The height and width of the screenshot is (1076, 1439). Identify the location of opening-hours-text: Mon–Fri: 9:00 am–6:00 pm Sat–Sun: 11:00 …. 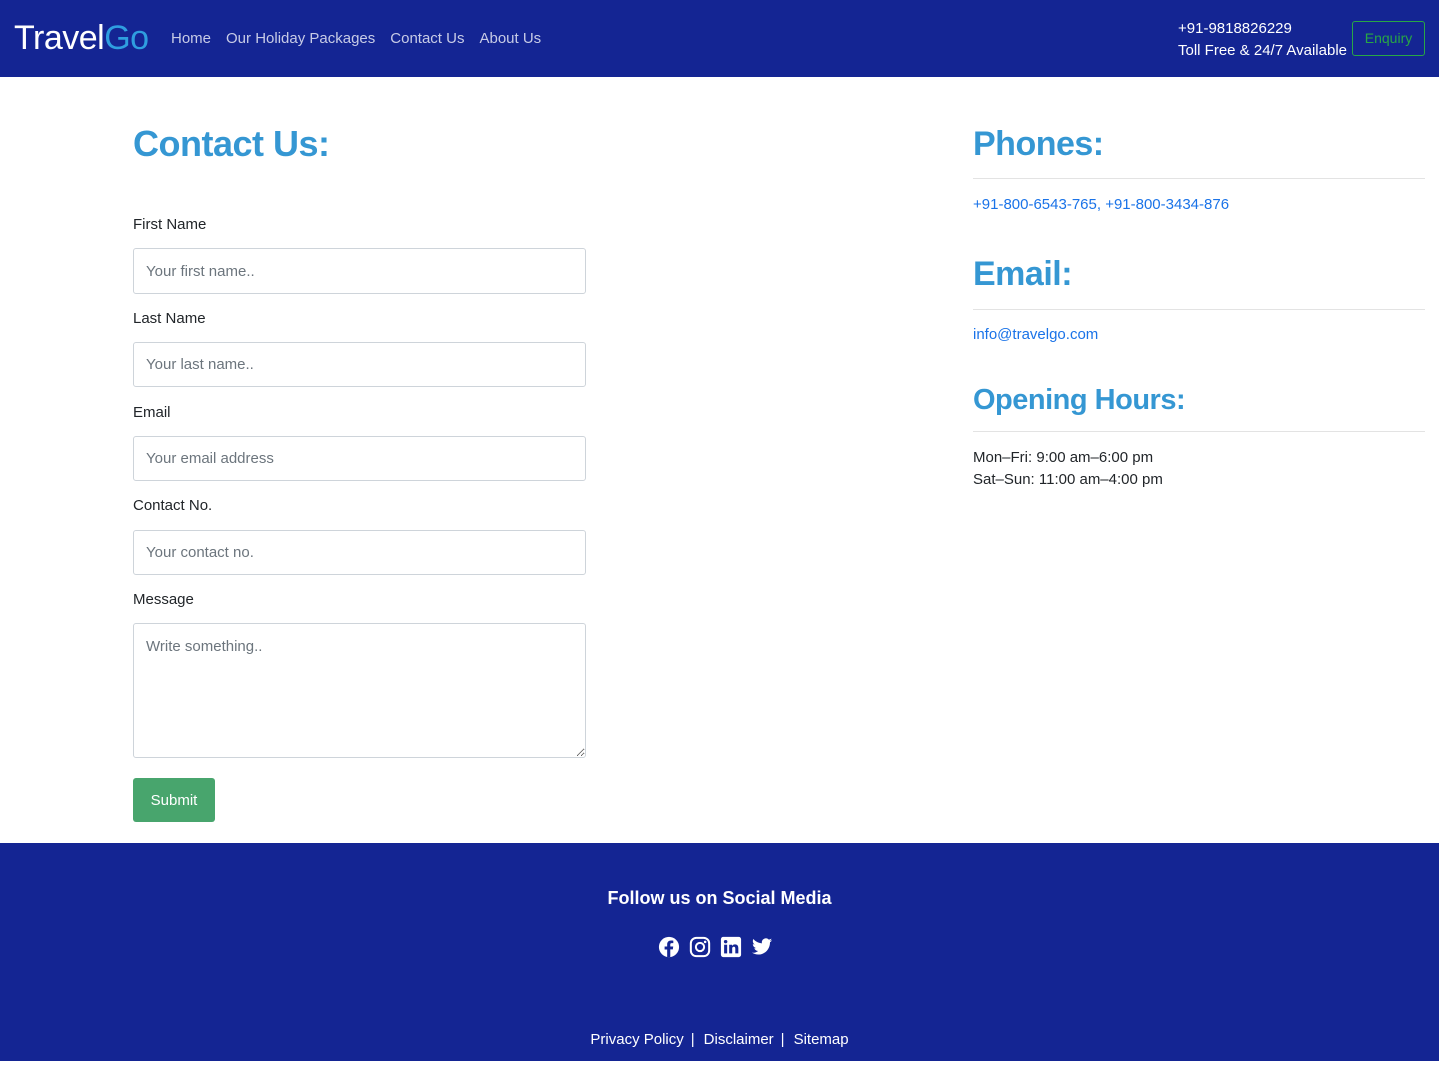
(1068, 469).